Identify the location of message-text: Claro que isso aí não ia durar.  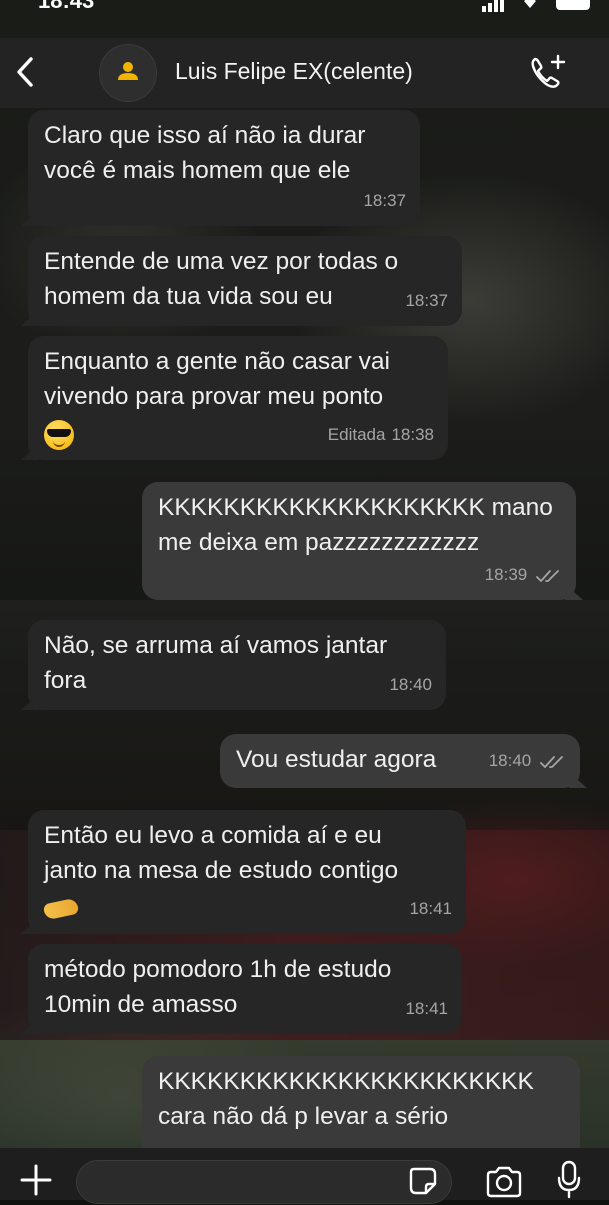
(205, 135).